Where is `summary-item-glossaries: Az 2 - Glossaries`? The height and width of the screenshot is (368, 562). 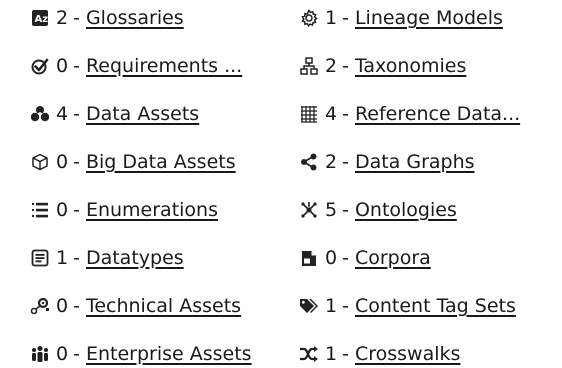 summary-item-glossaries: Az 2 - Glossaries is located at coordinates (107, 18).